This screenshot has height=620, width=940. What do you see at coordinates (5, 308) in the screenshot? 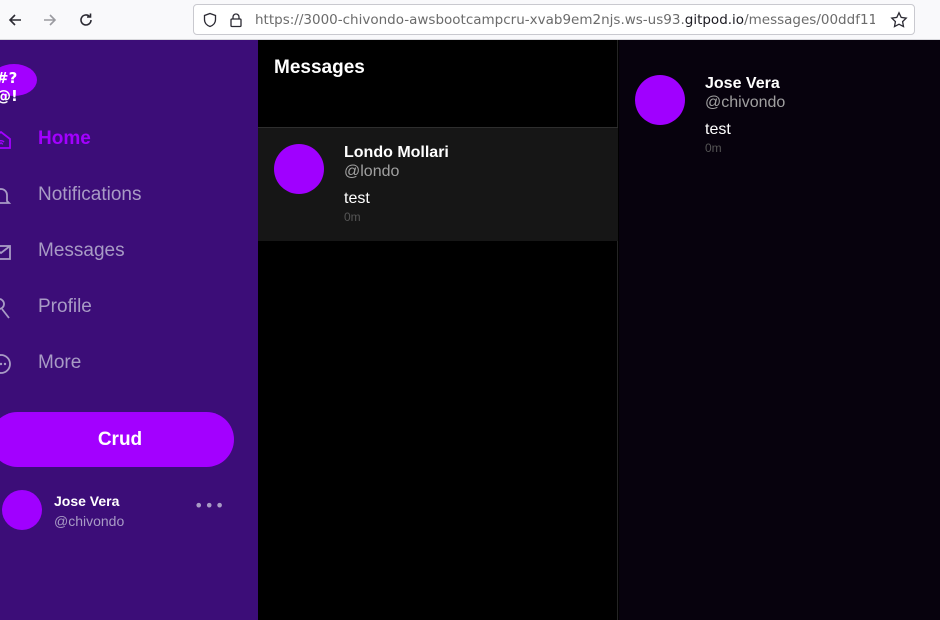
I see `person-icon` at bounding box center [5, 308].